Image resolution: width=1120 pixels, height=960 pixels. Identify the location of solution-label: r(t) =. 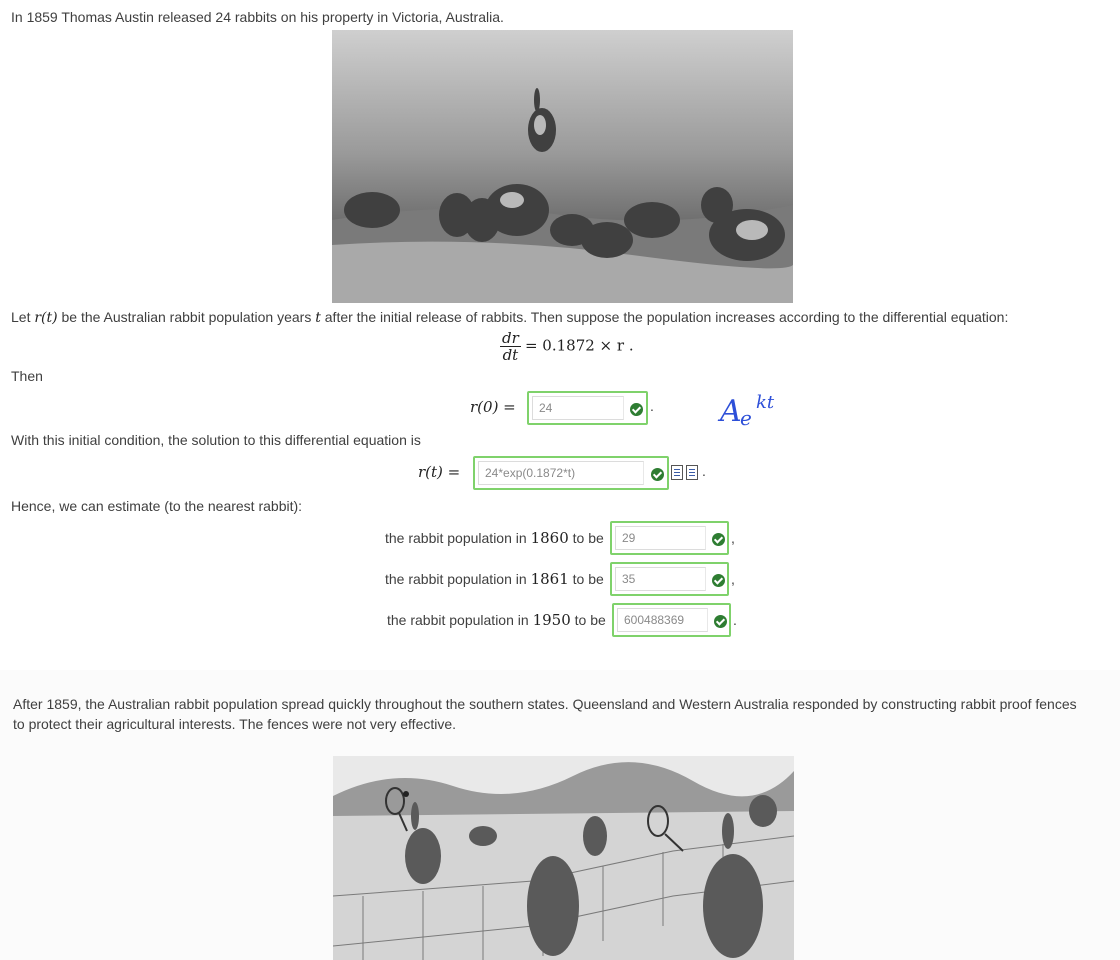
(439, 472).